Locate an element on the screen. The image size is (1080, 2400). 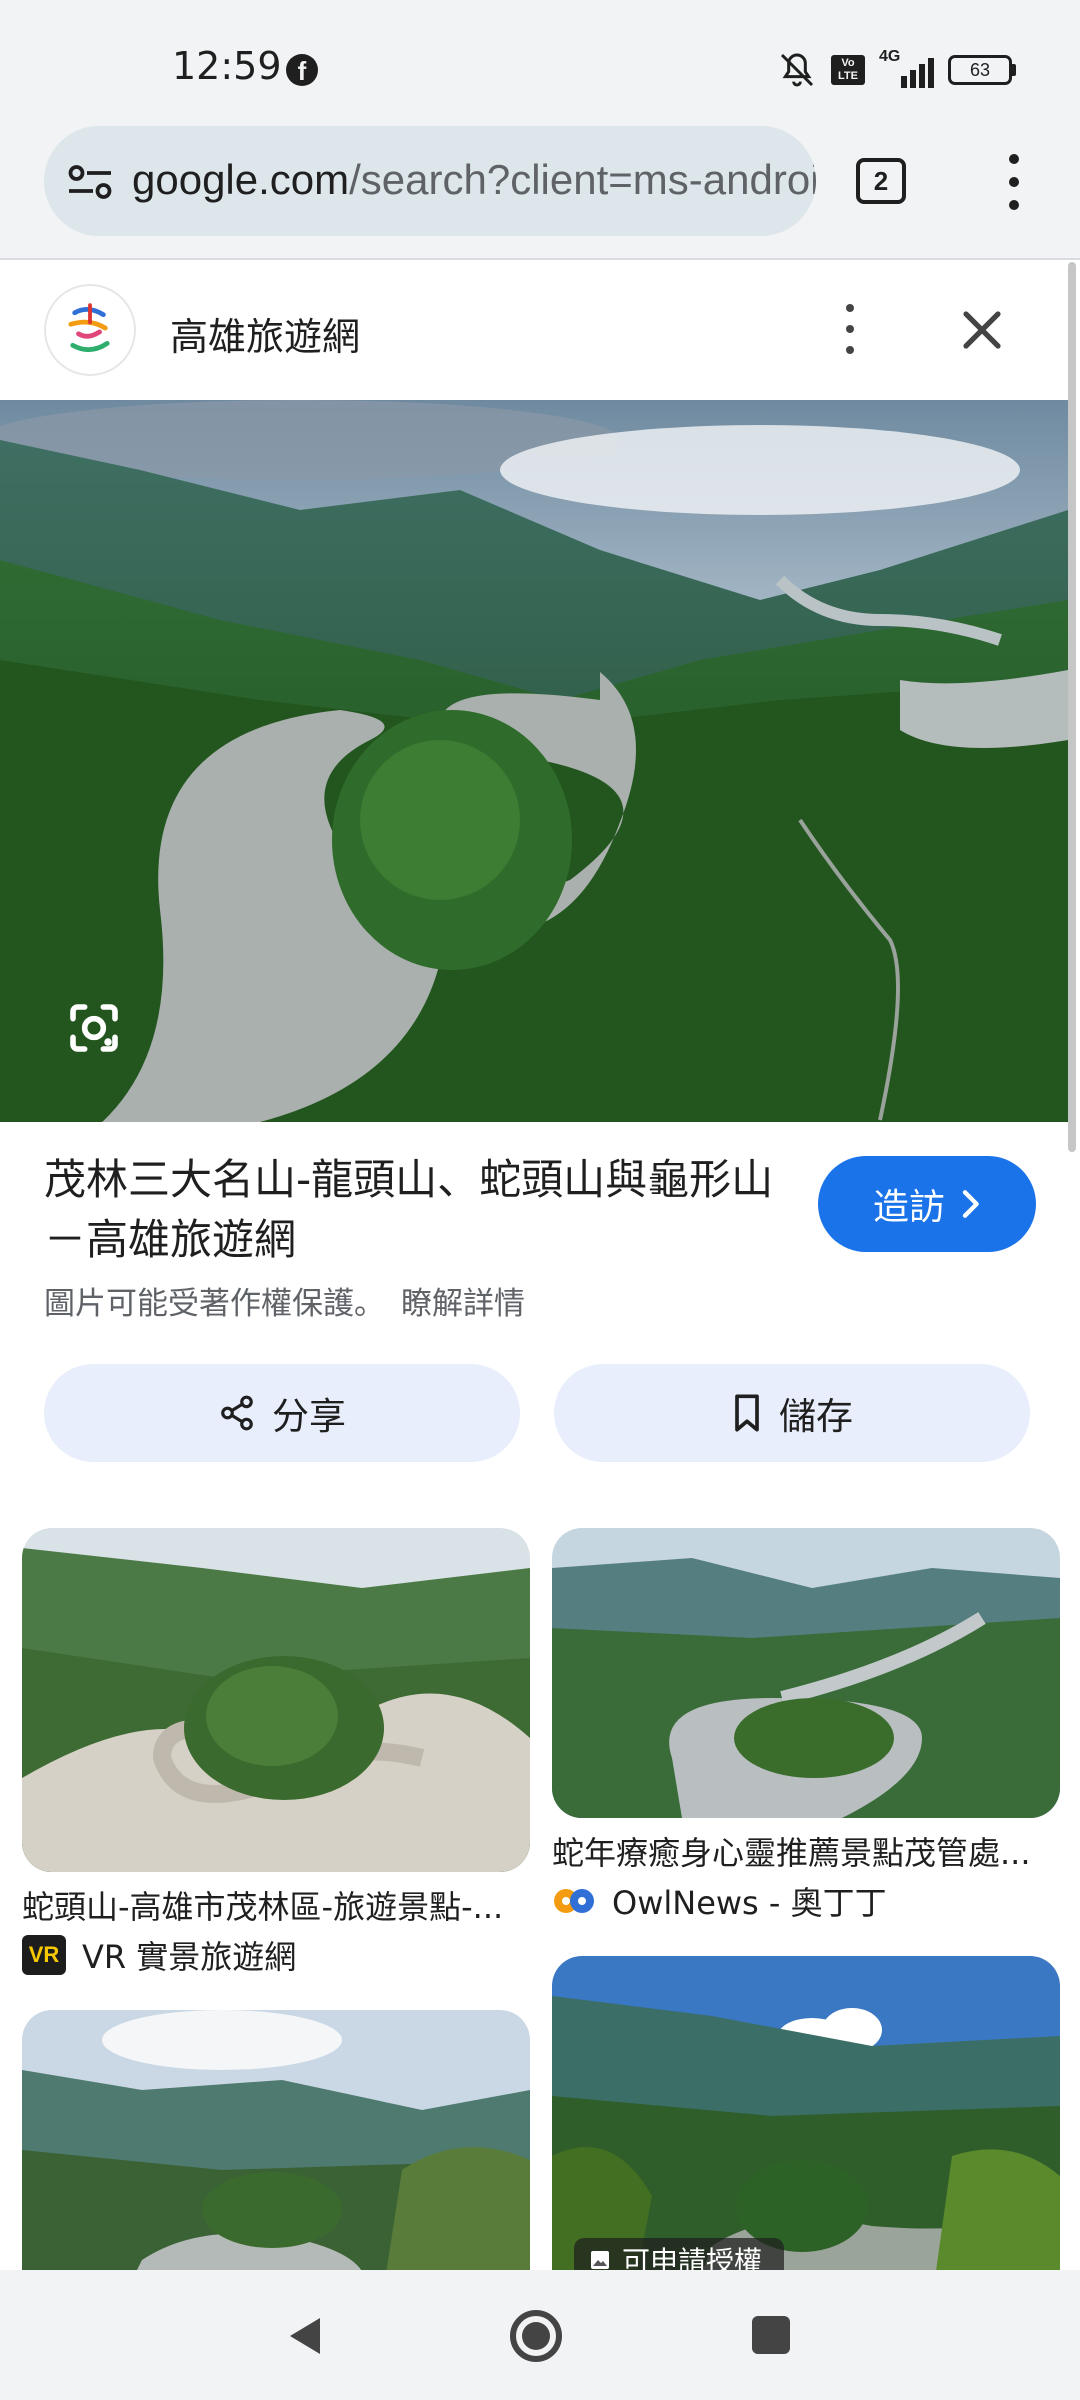
system-nav-bar is located at coordinates (540, 2335).